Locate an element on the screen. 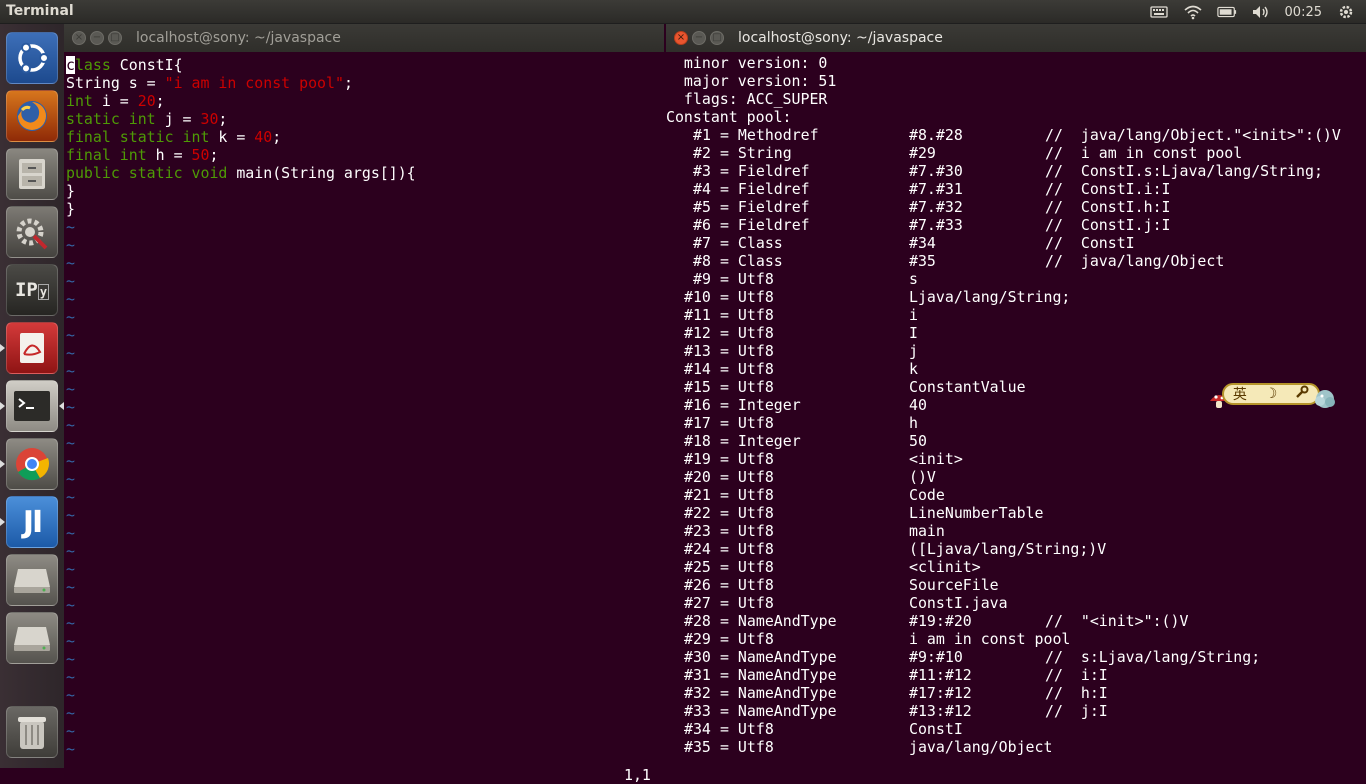 The image size is (1366, 784). entry-type: = Class is located at coordinates (751, 261).